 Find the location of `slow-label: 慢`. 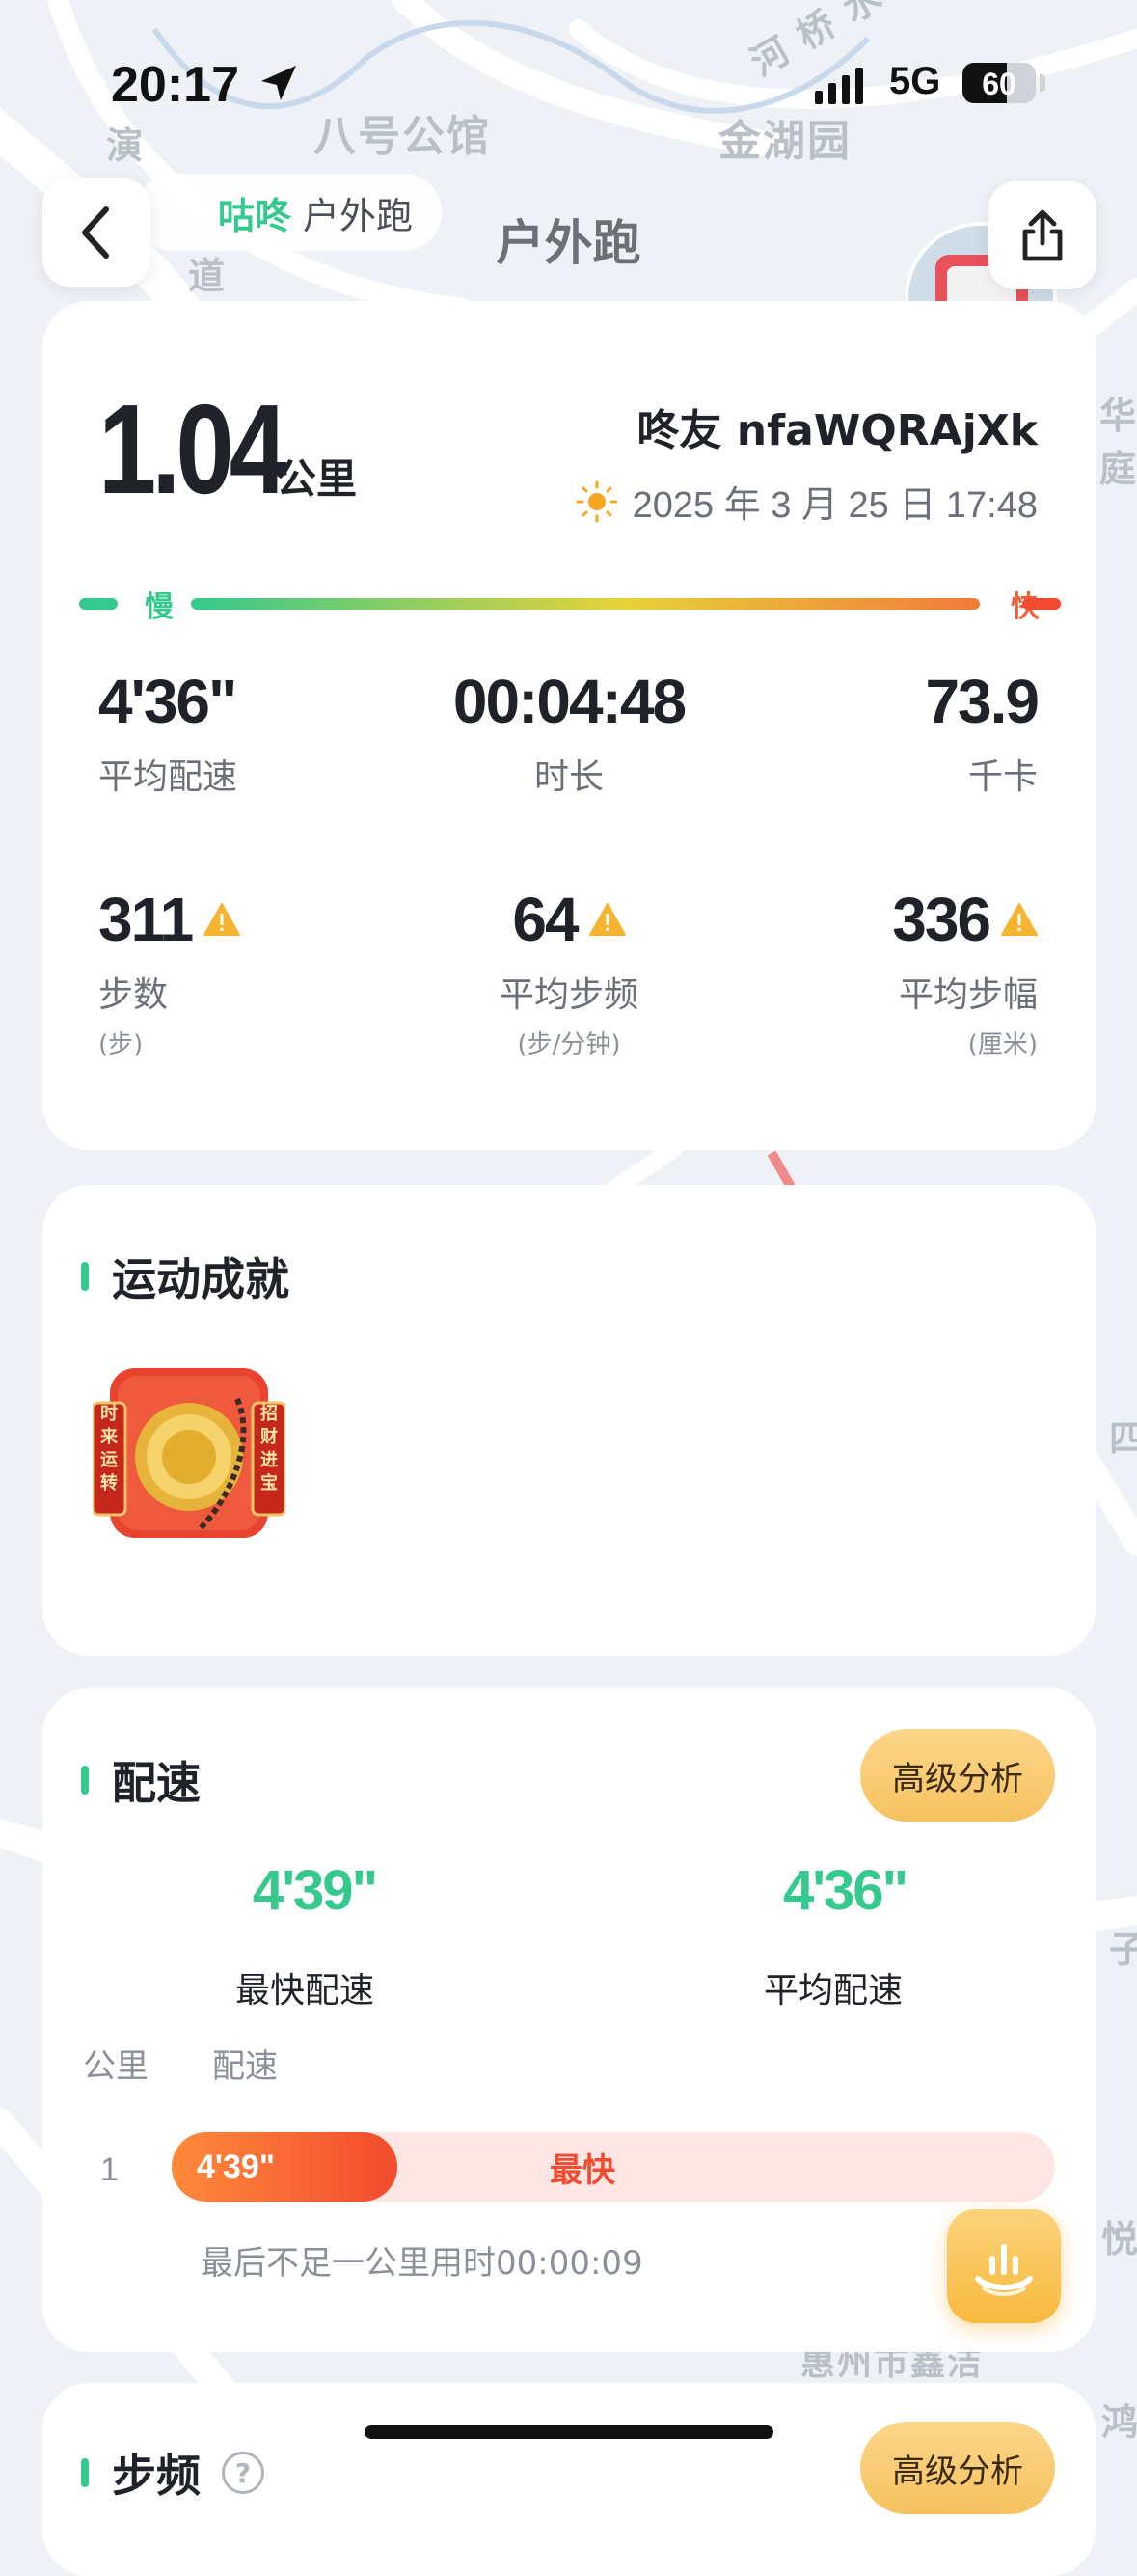

slow-label: 慢 is located at coordinates (160, 607).